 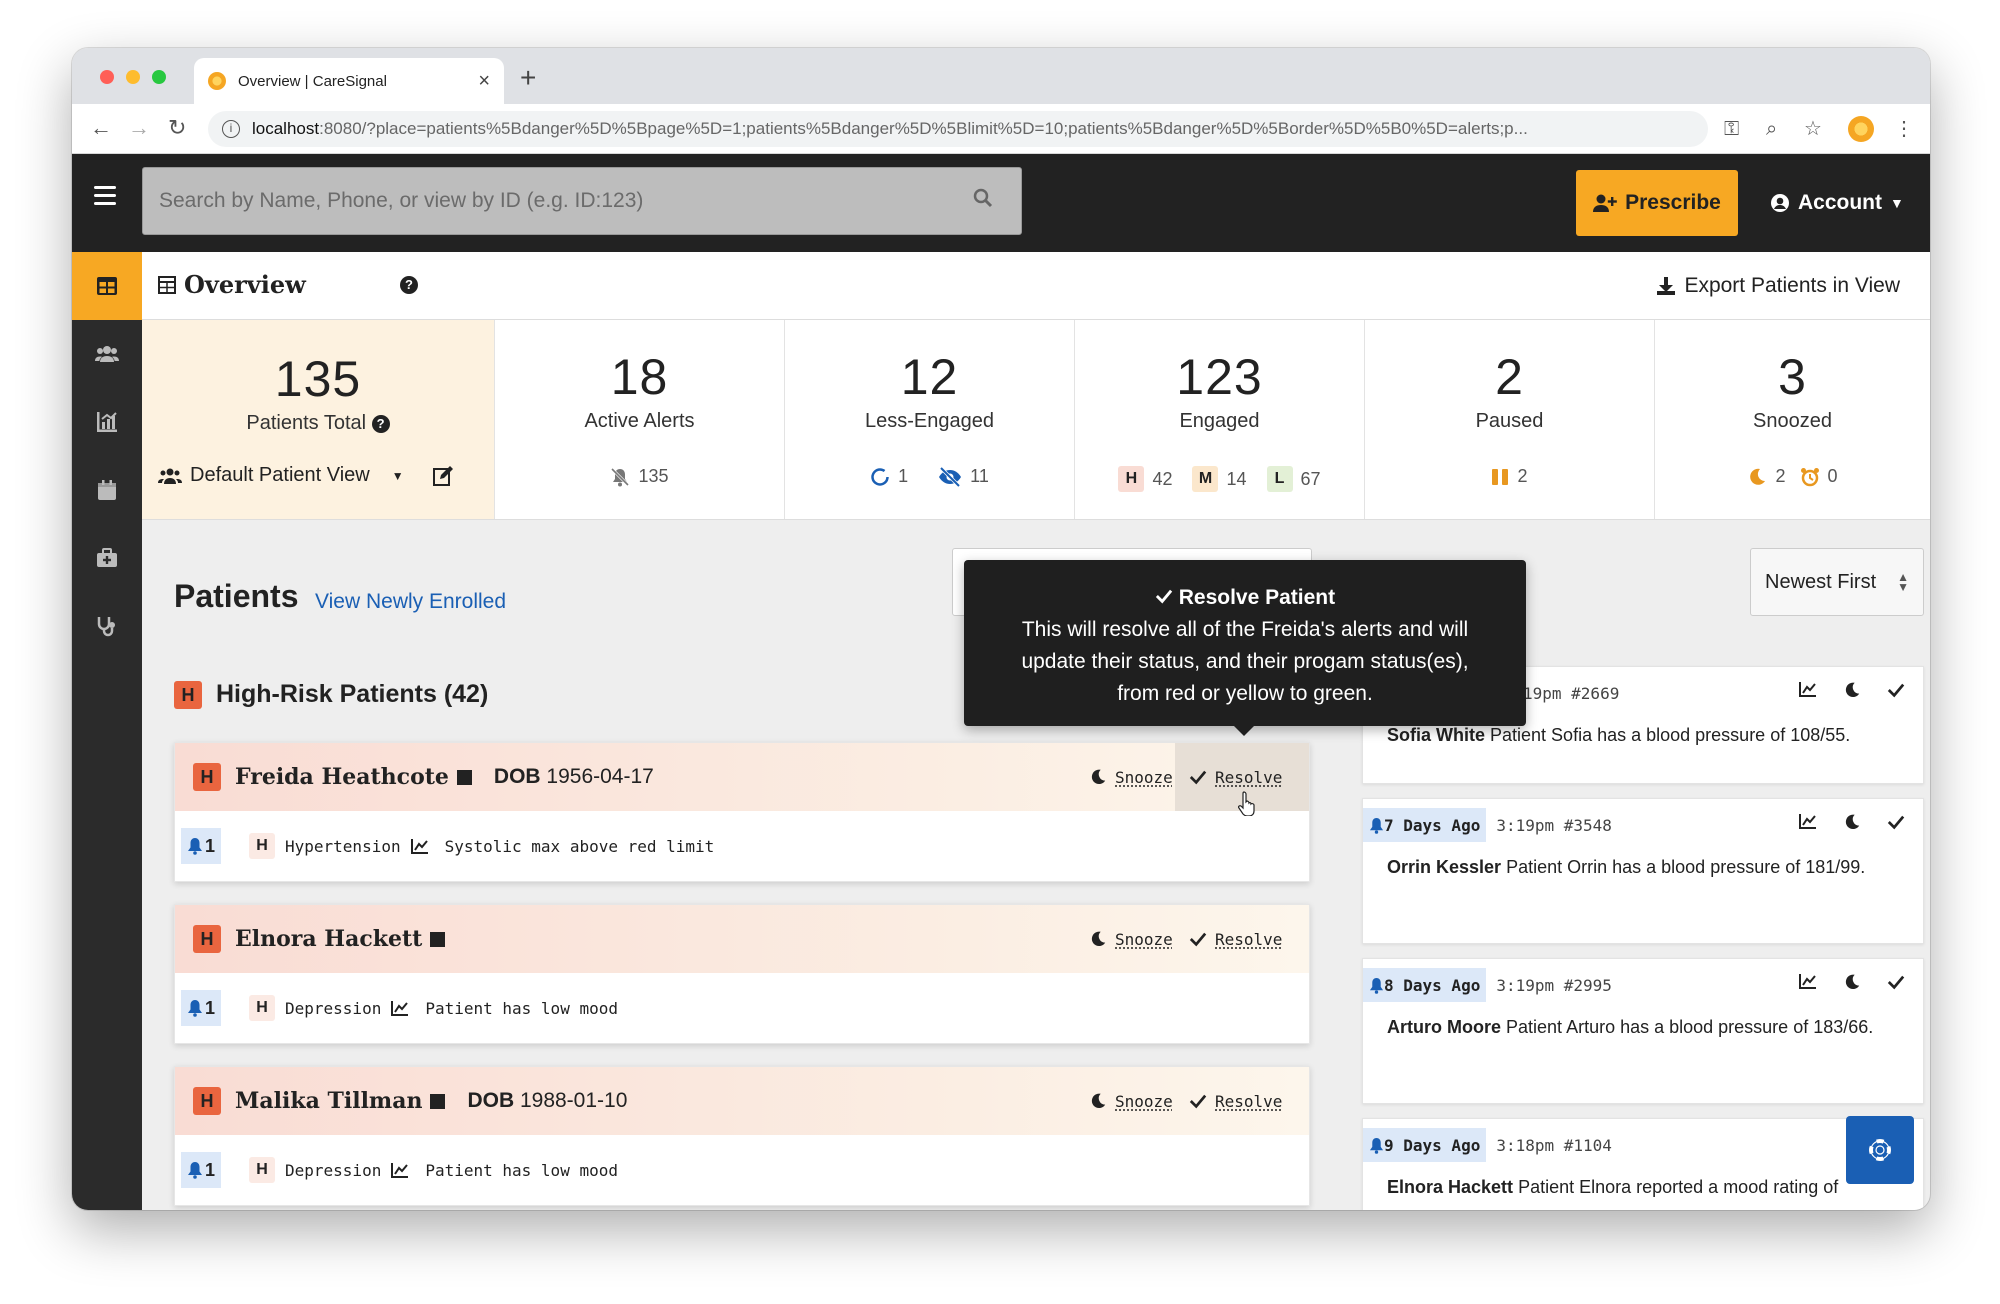 I want to click on close-window-button, so click(x=107, y=77).